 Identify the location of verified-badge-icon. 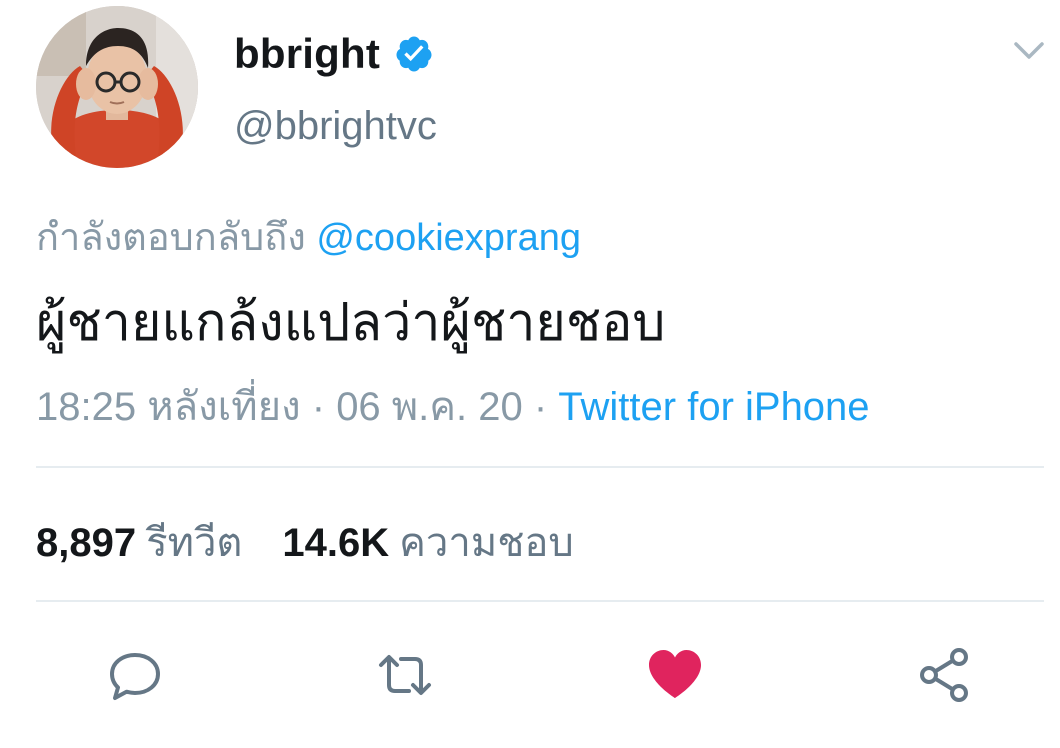
(414, 54).